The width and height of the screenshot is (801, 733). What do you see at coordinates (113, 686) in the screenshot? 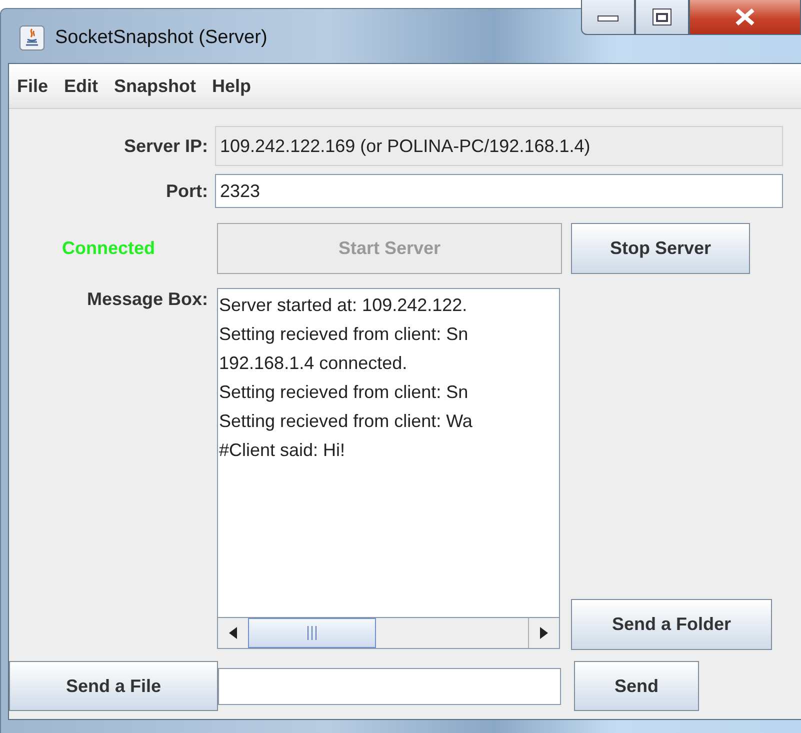
I see `send-file-button: Send a File` at bounding box center [113, 686].